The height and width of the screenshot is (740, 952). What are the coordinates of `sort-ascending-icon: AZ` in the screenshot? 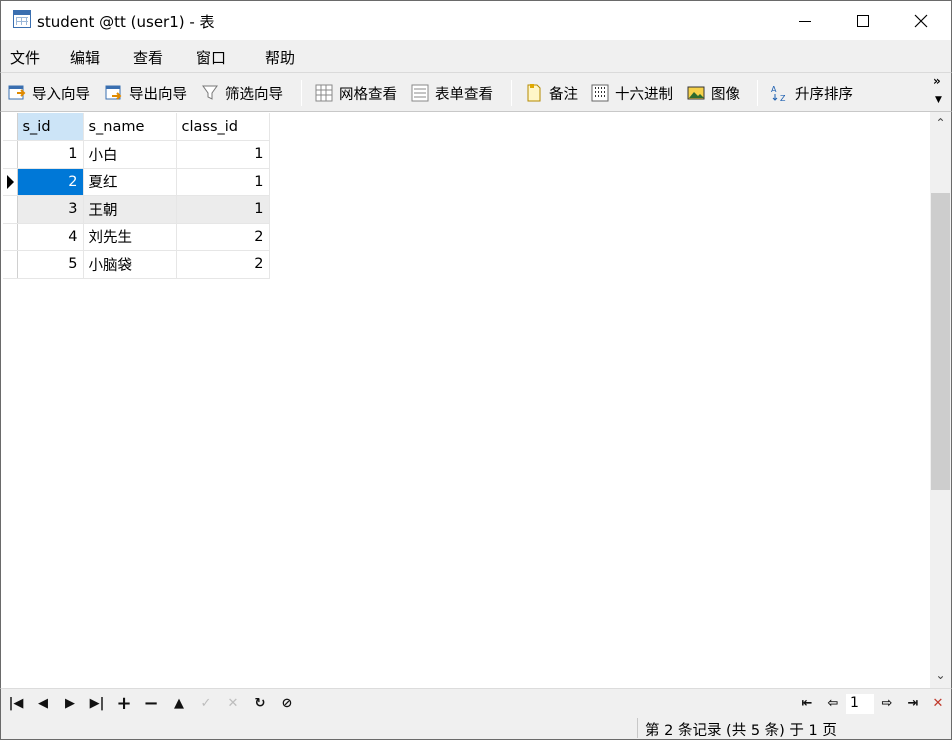 It's located at (778, 93).